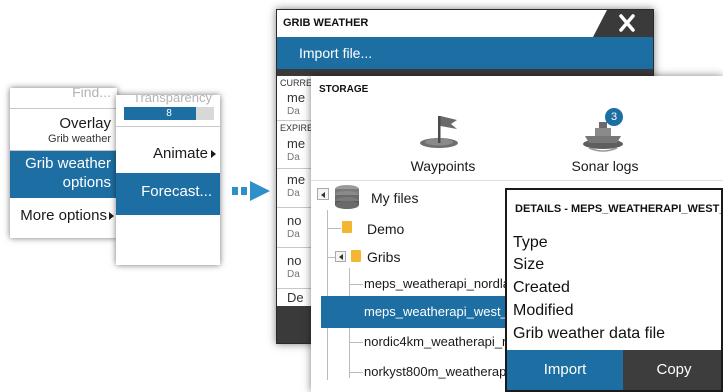  Describe the element at coordinates (68, 163) in the screenshot. I see `grib-options-label-line1: Grib weather` at that location.